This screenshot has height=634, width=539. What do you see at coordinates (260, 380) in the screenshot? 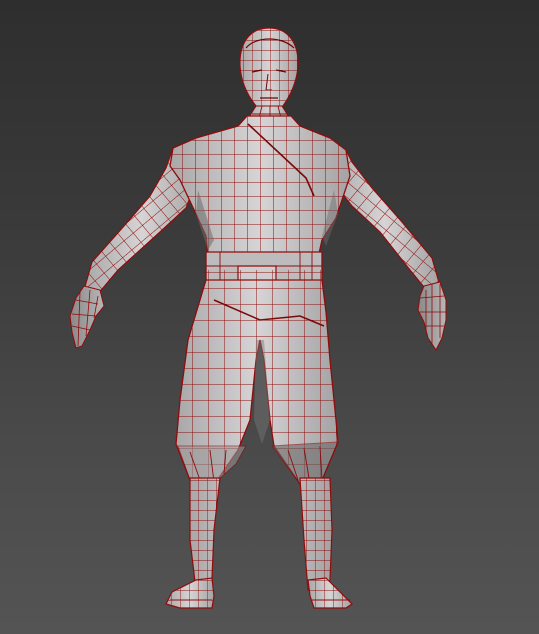
I see `model-pants` at bounding box center [260, 380].